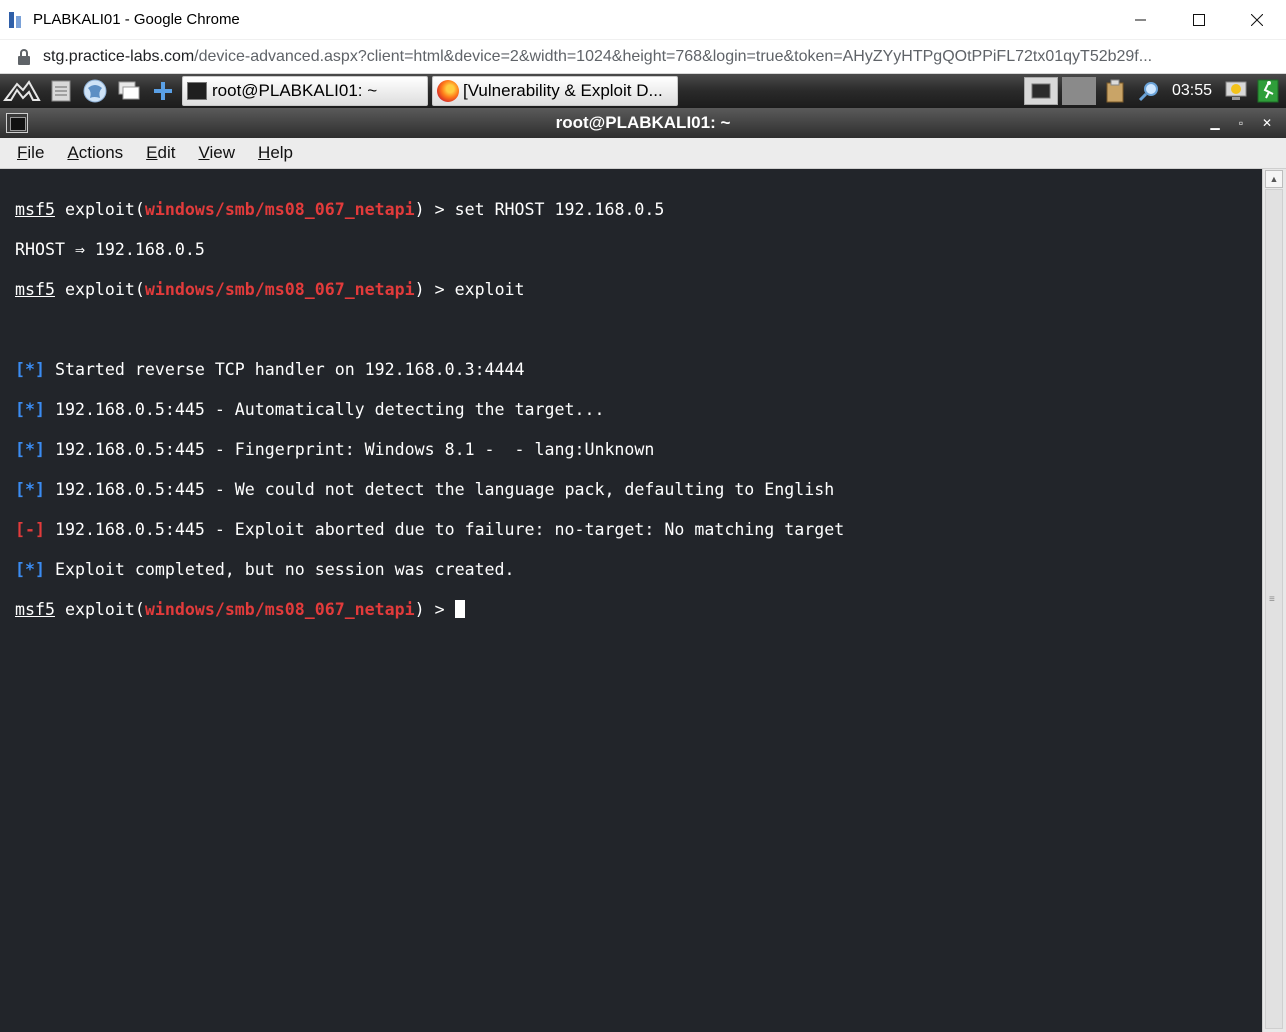  What do you see at coordinates (163, 91) in the screenshot?
I see `add-plus-icon` at bounding box center [163, 91].